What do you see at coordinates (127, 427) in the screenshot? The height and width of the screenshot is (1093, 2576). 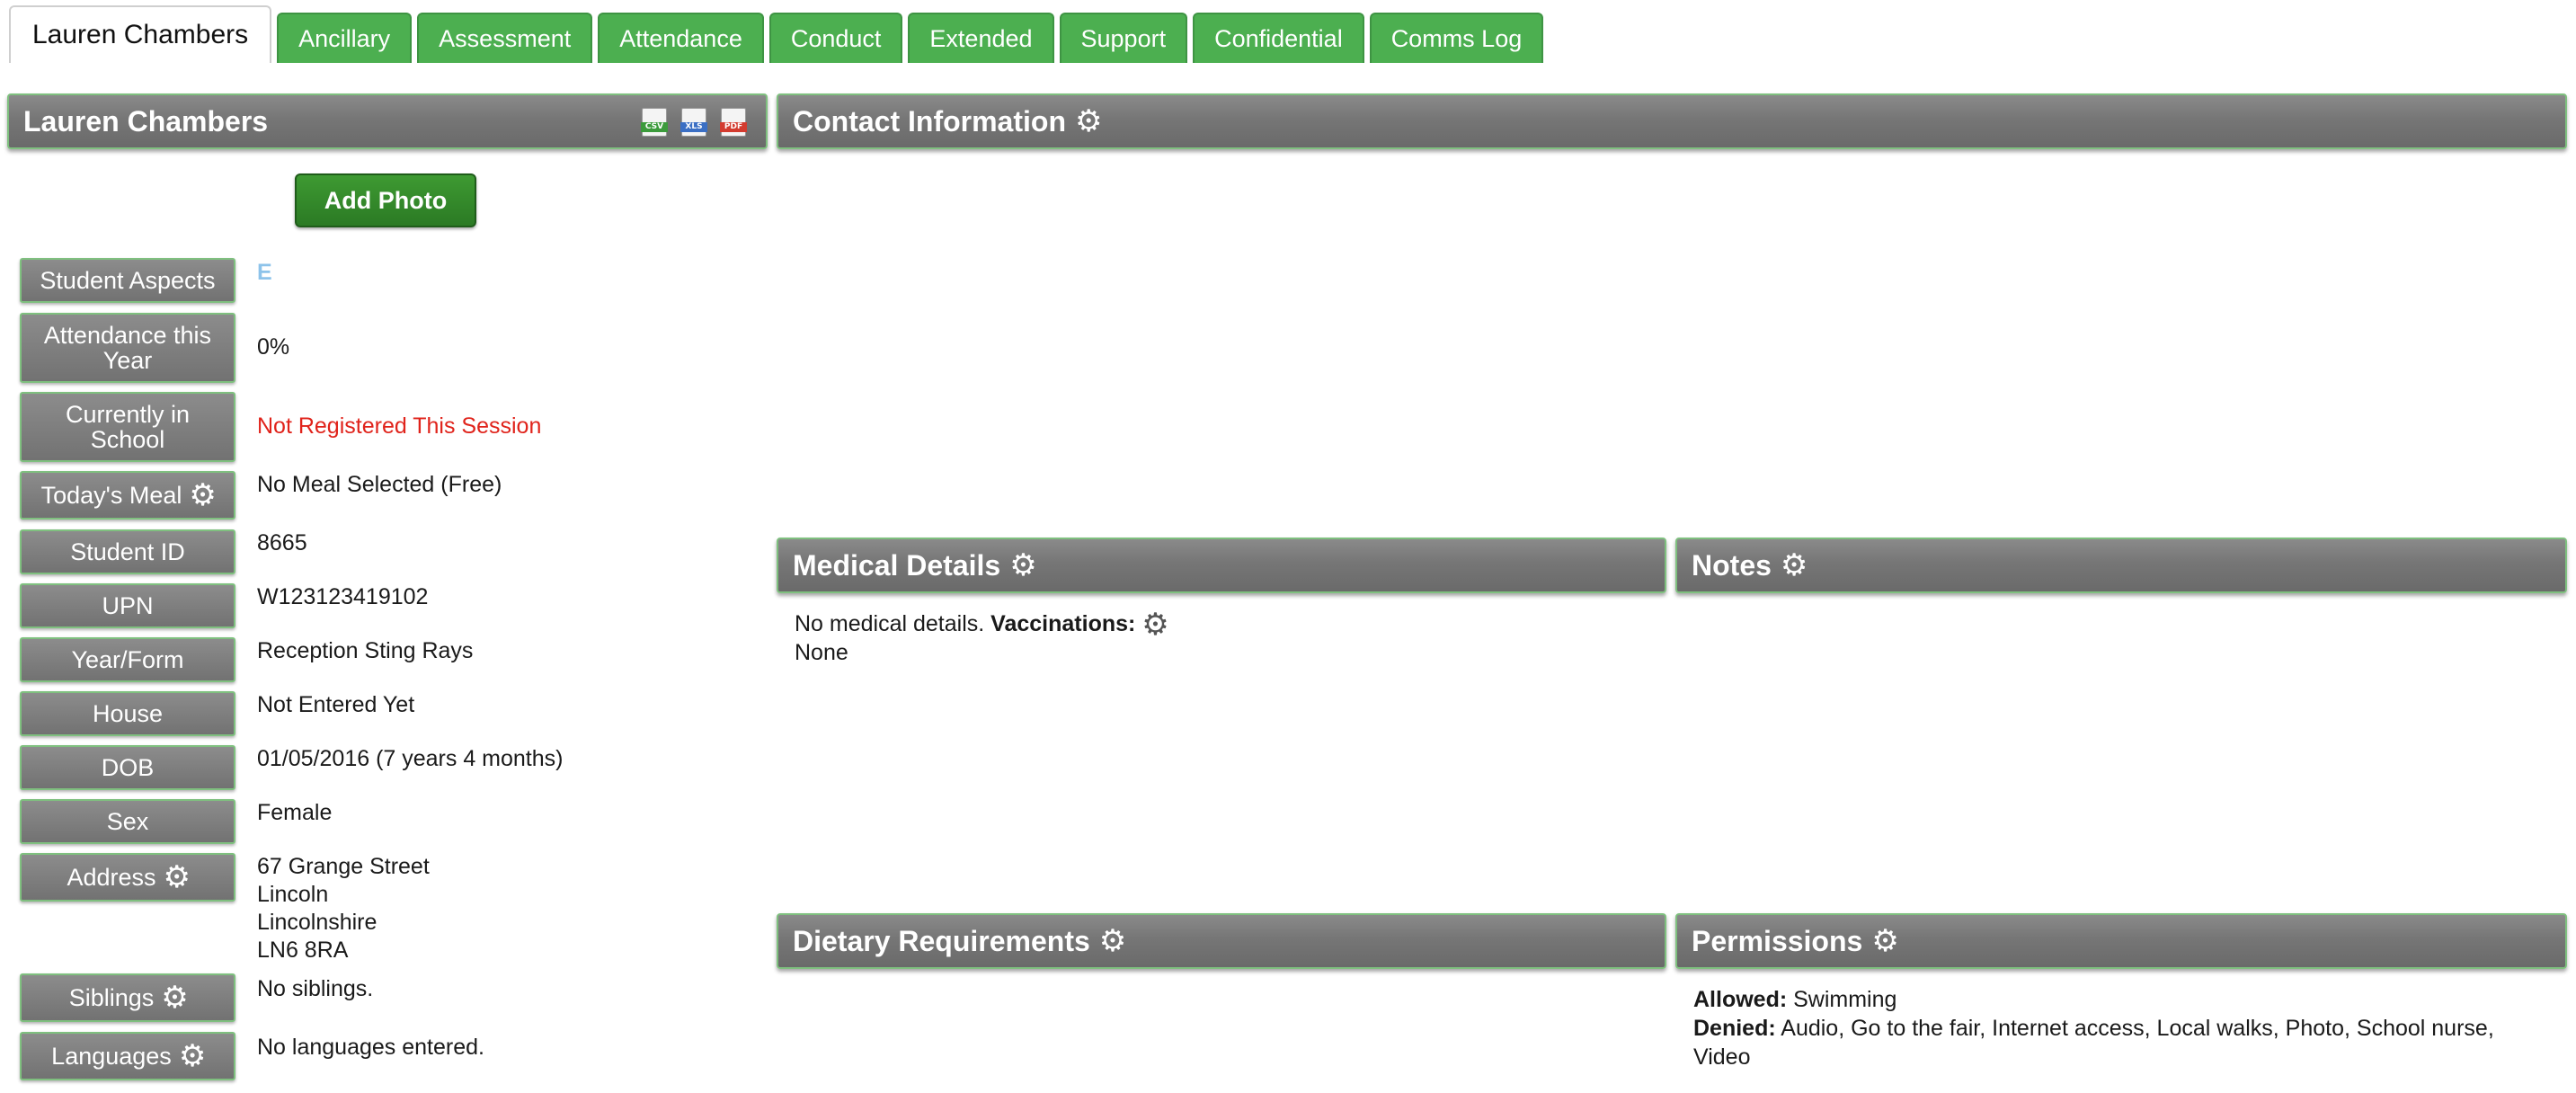 I see `currently-in-school-label: Currently in School` at bounding box center [127, 427].